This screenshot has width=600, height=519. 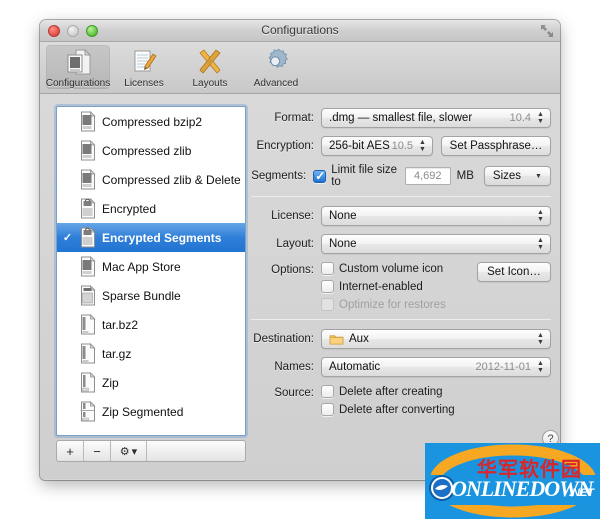 What do you see at coordinates (151, 150) in the screenshot?
I see `list-item: Compressed zlib` at bounding box center [151, 150].